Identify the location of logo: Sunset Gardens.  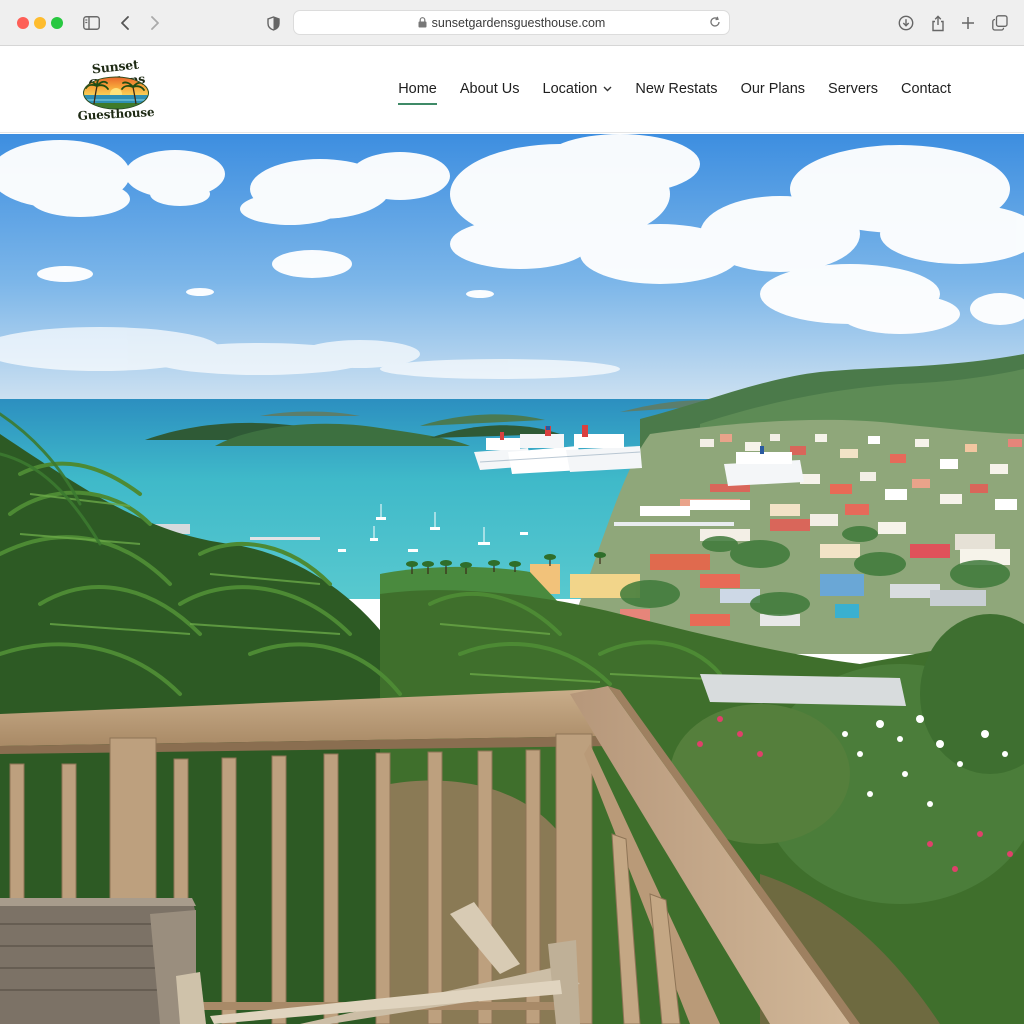
(116, 90).